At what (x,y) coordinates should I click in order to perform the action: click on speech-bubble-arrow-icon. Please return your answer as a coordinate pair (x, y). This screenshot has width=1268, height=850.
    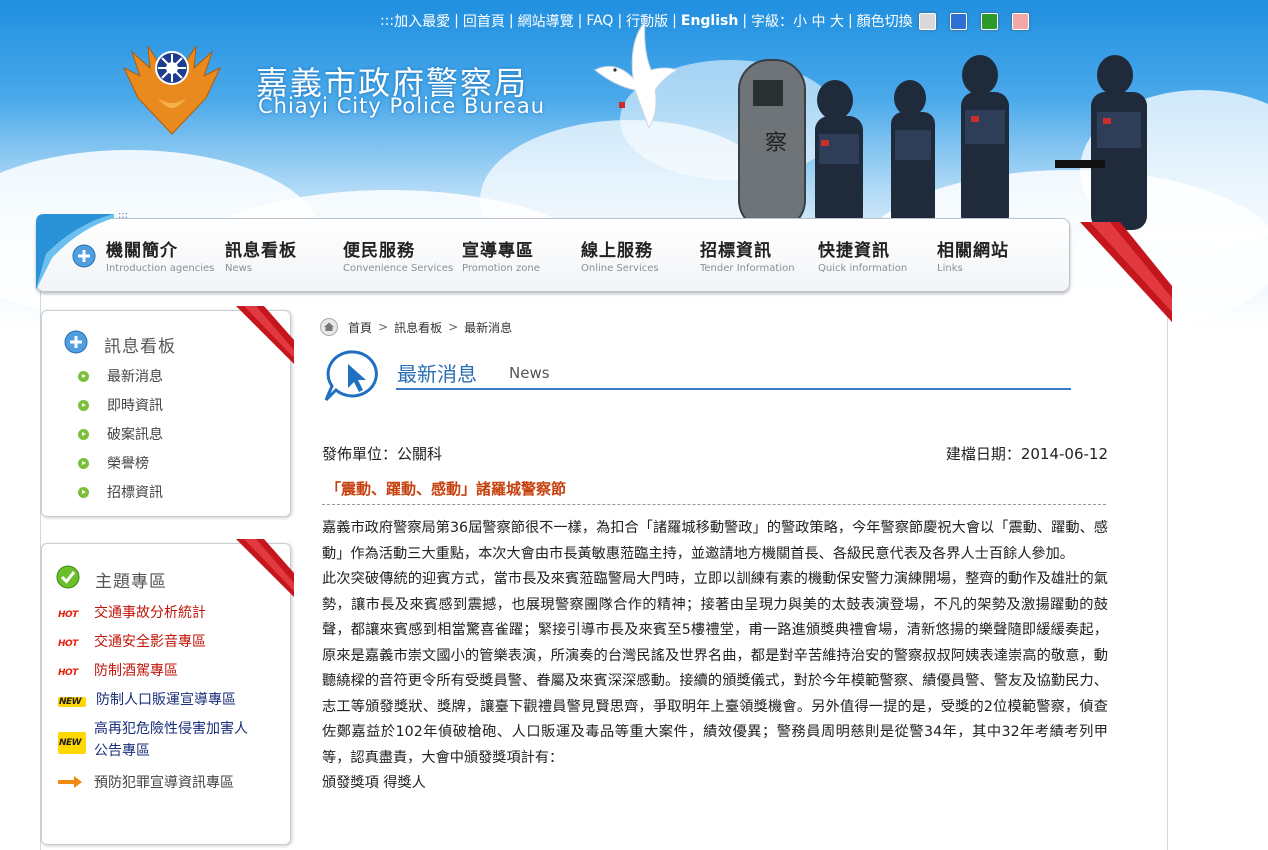
    Looking at the image, I should click on (351, 376).